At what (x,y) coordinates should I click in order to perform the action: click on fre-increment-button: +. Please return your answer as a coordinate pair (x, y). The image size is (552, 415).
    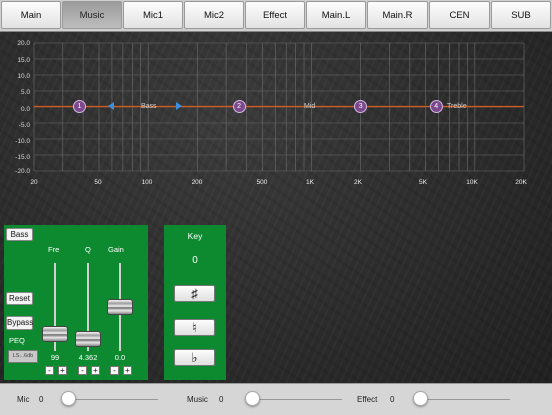
    Looking at the image, I should click on (62, 370).